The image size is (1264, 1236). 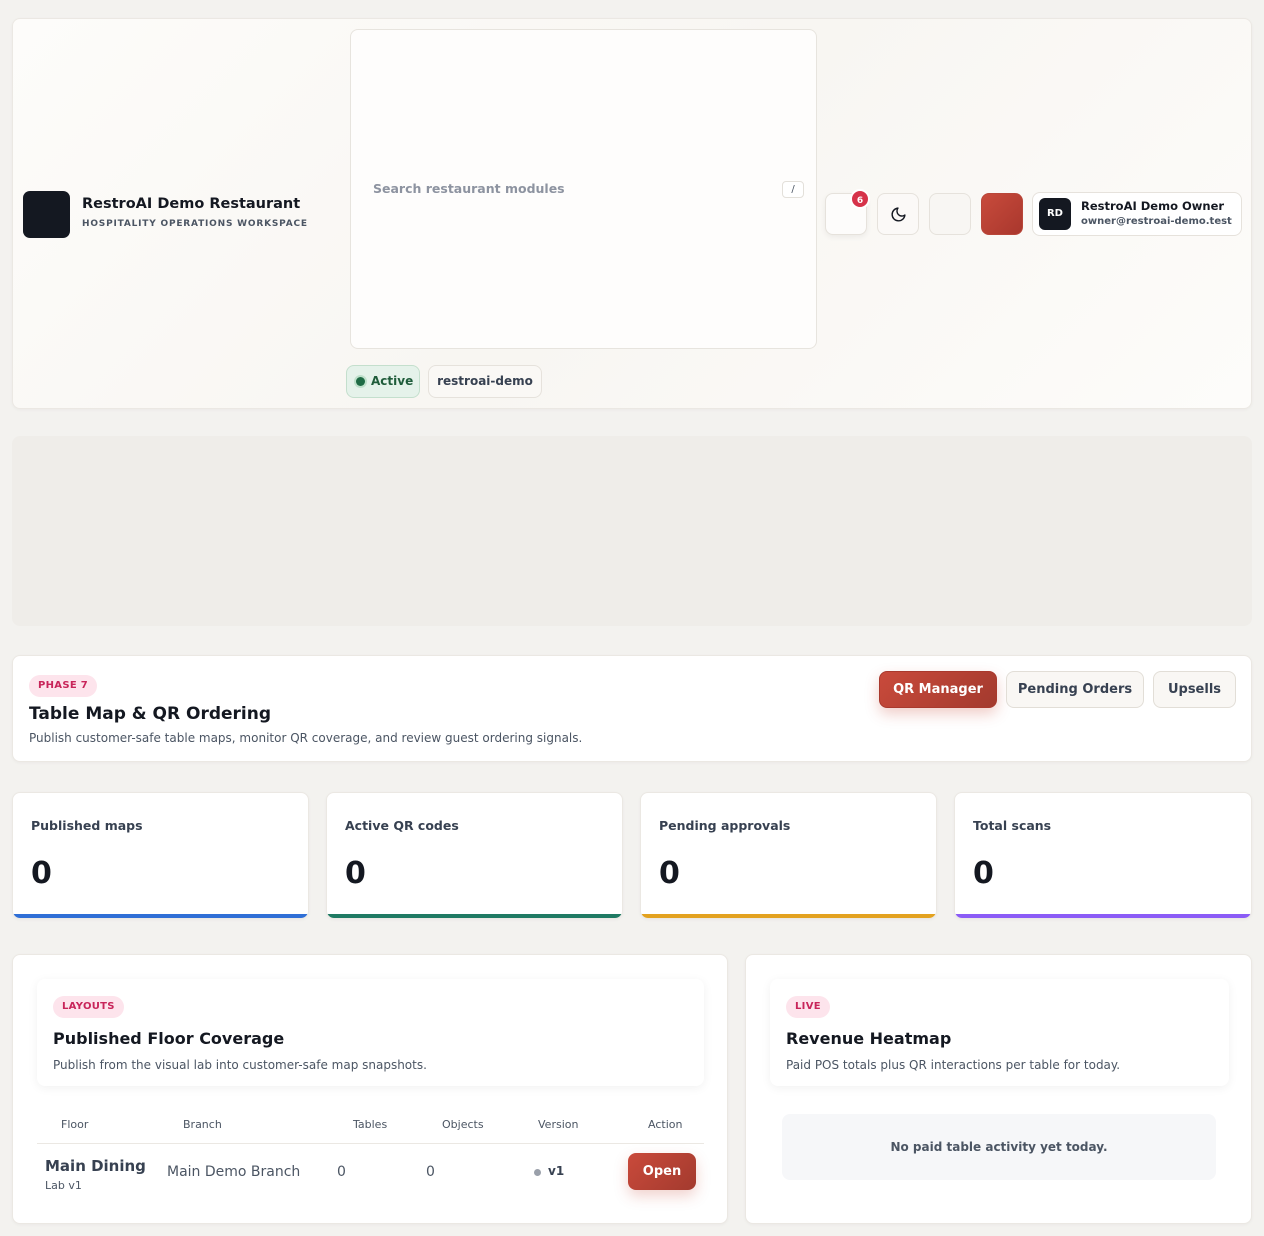 I want to click on search-input: Search restaurant modules /, so click(x=583, y=189).